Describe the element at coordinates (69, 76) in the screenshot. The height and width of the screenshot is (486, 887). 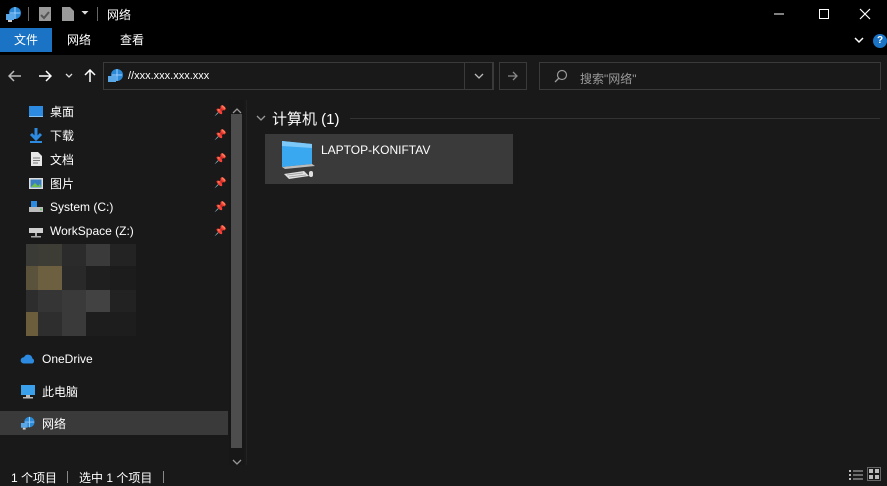
I see `recent-locations-icon` at that location.